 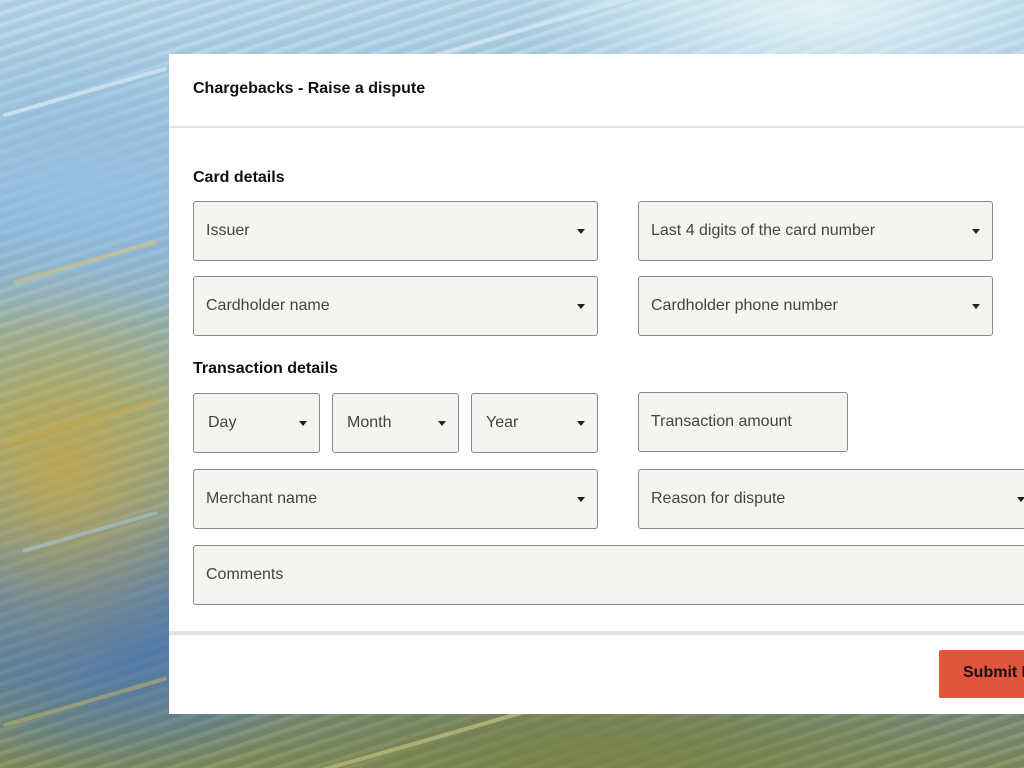 What do you see at coordinates (262, 498) in the screenshot?
I see `merchant-name-label: Merchant name` at bounding box center [262, 498].